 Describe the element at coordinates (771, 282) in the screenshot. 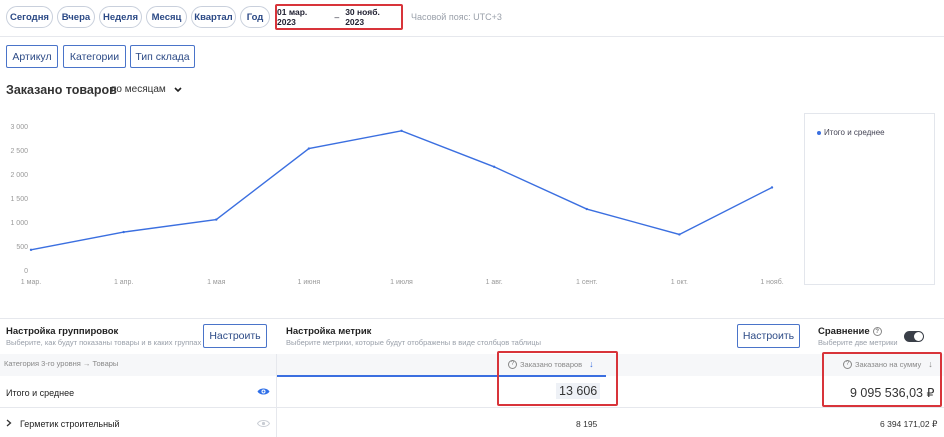

I see `x-tick-label: 1 нояб.` at that location.